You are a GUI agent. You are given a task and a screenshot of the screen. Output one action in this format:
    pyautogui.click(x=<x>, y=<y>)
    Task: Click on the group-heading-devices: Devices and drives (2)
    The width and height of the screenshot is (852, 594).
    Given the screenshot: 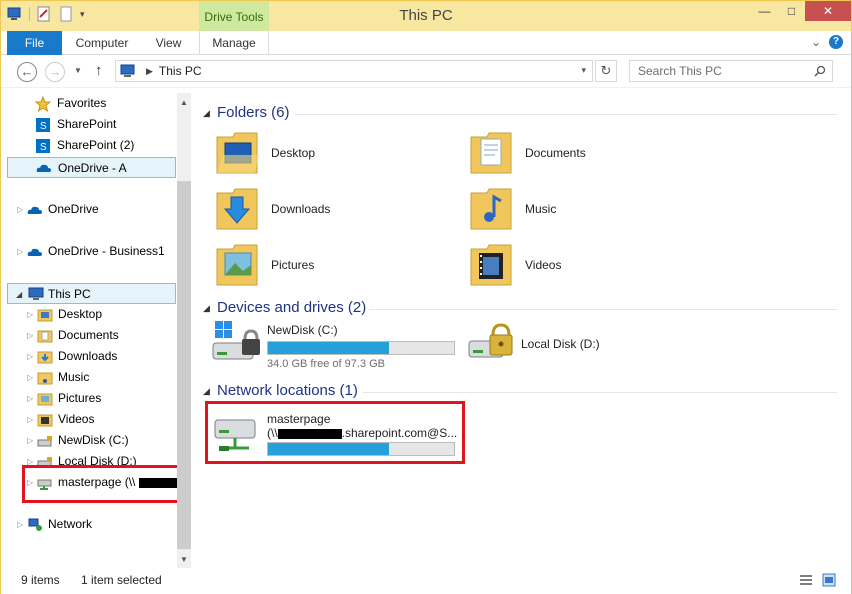 What is the action you would take?
    pyautogui.click(x=291, y=307)
    